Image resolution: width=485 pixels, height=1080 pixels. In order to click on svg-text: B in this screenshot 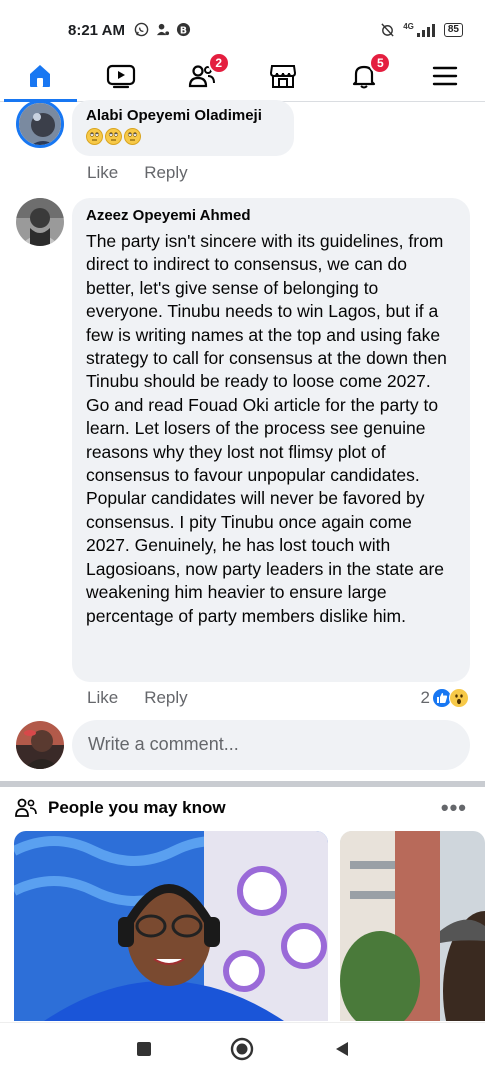, I will do `click(183, 30)`.